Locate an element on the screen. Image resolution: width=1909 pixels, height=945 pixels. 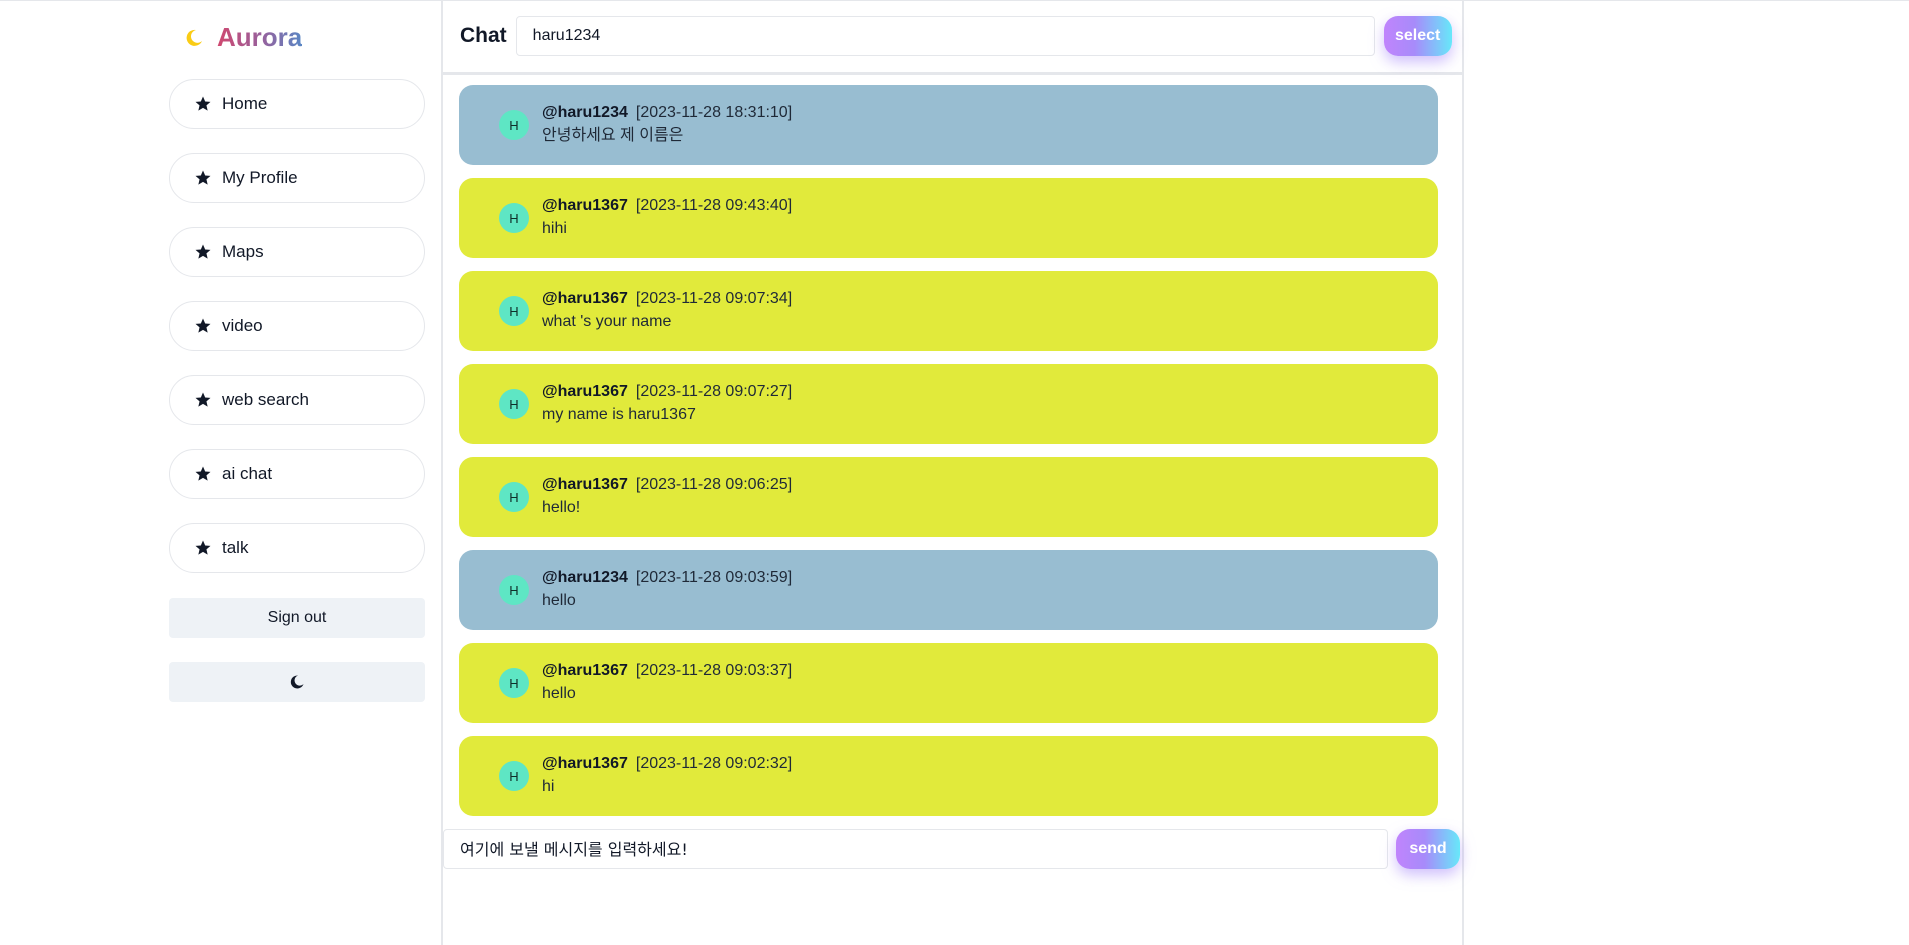
message-timestamp: [2023-11-28 09:03:59] is located at coordinates (714, 577).